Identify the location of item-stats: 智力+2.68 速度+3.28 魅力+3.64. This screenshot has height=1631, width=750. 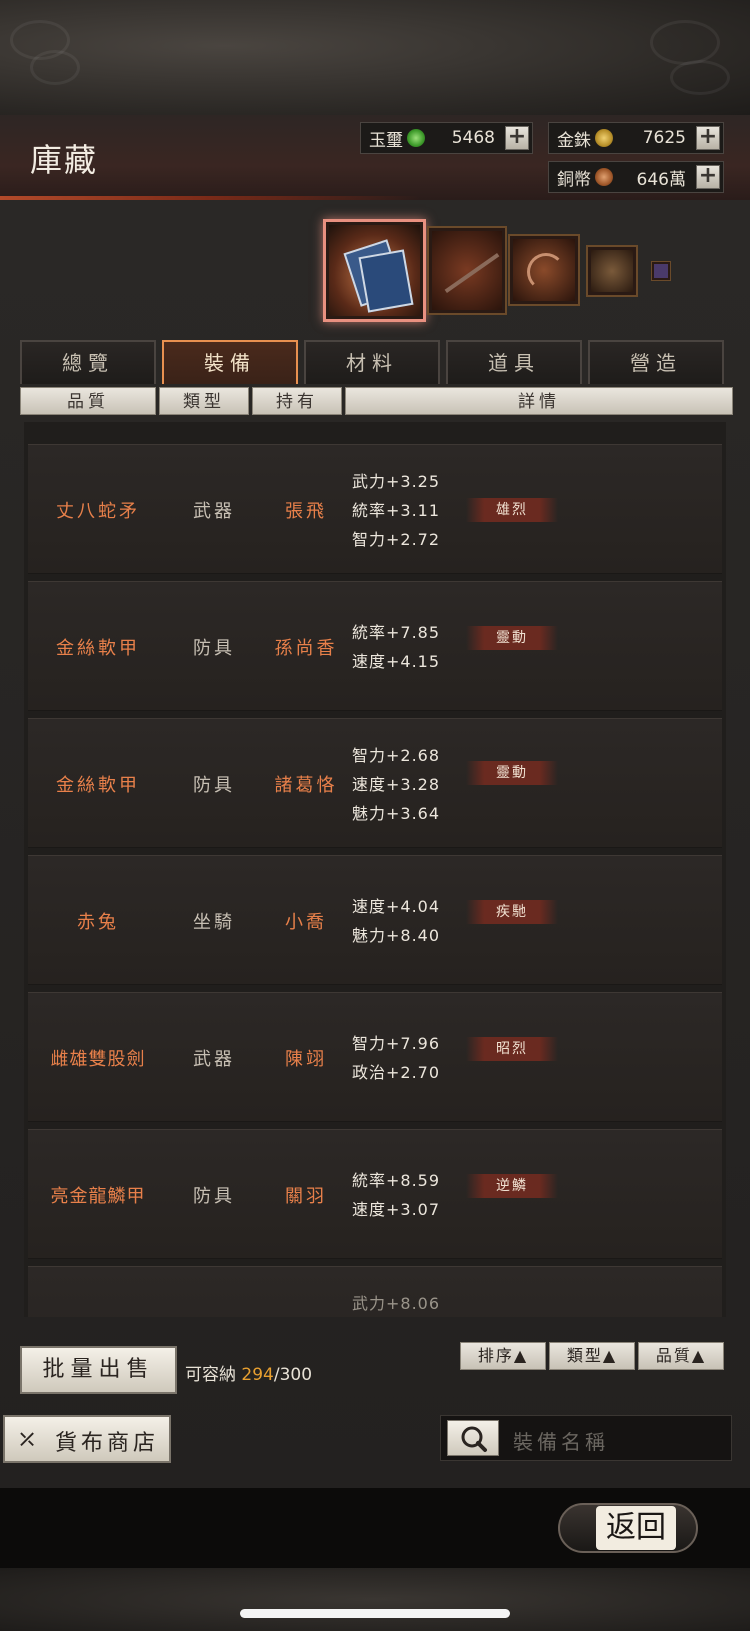
(407, 784).